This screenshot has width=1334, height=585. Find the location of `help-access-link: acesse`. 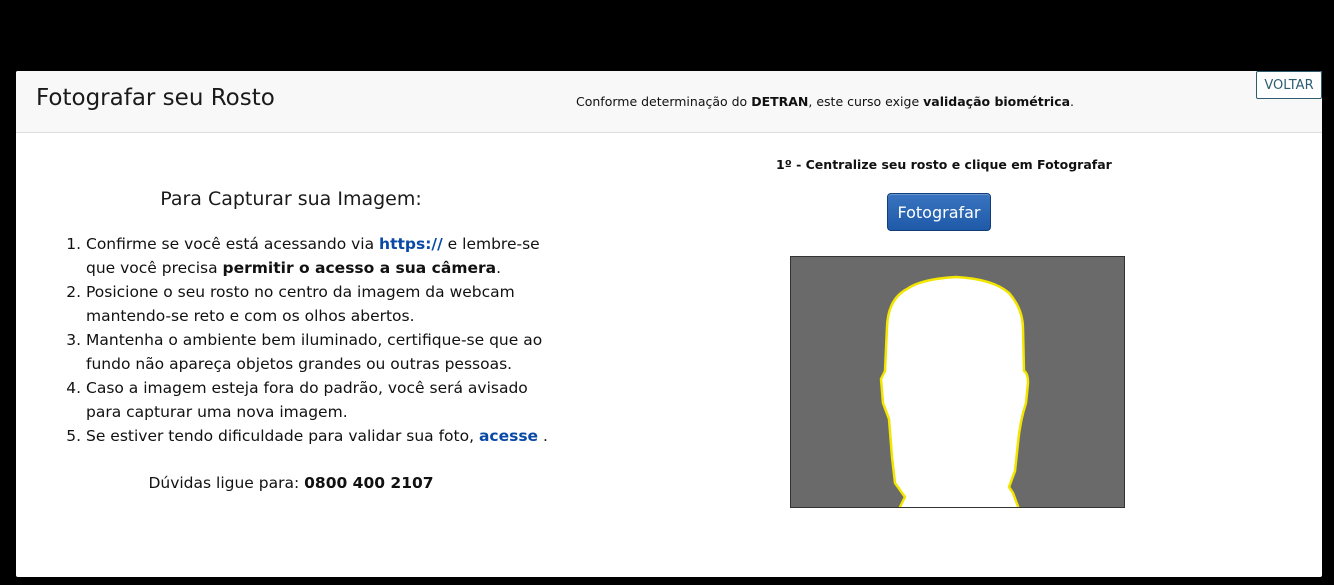

help-access-link: acesse is located at coordinates (508, 436).